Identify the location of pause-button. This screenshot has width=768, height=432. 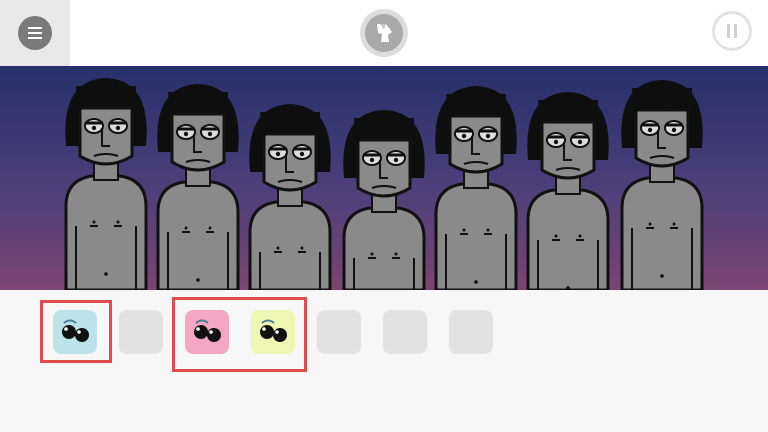
(732, 31).